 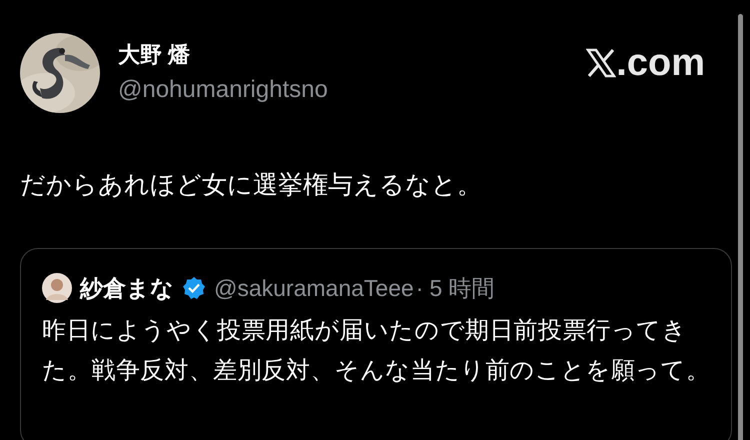 What do you see at coordinates (314, 288) in the screenshot?
I see `quoted-author-handle: @sakuramanaTeee` at bounding box center [314, 288].